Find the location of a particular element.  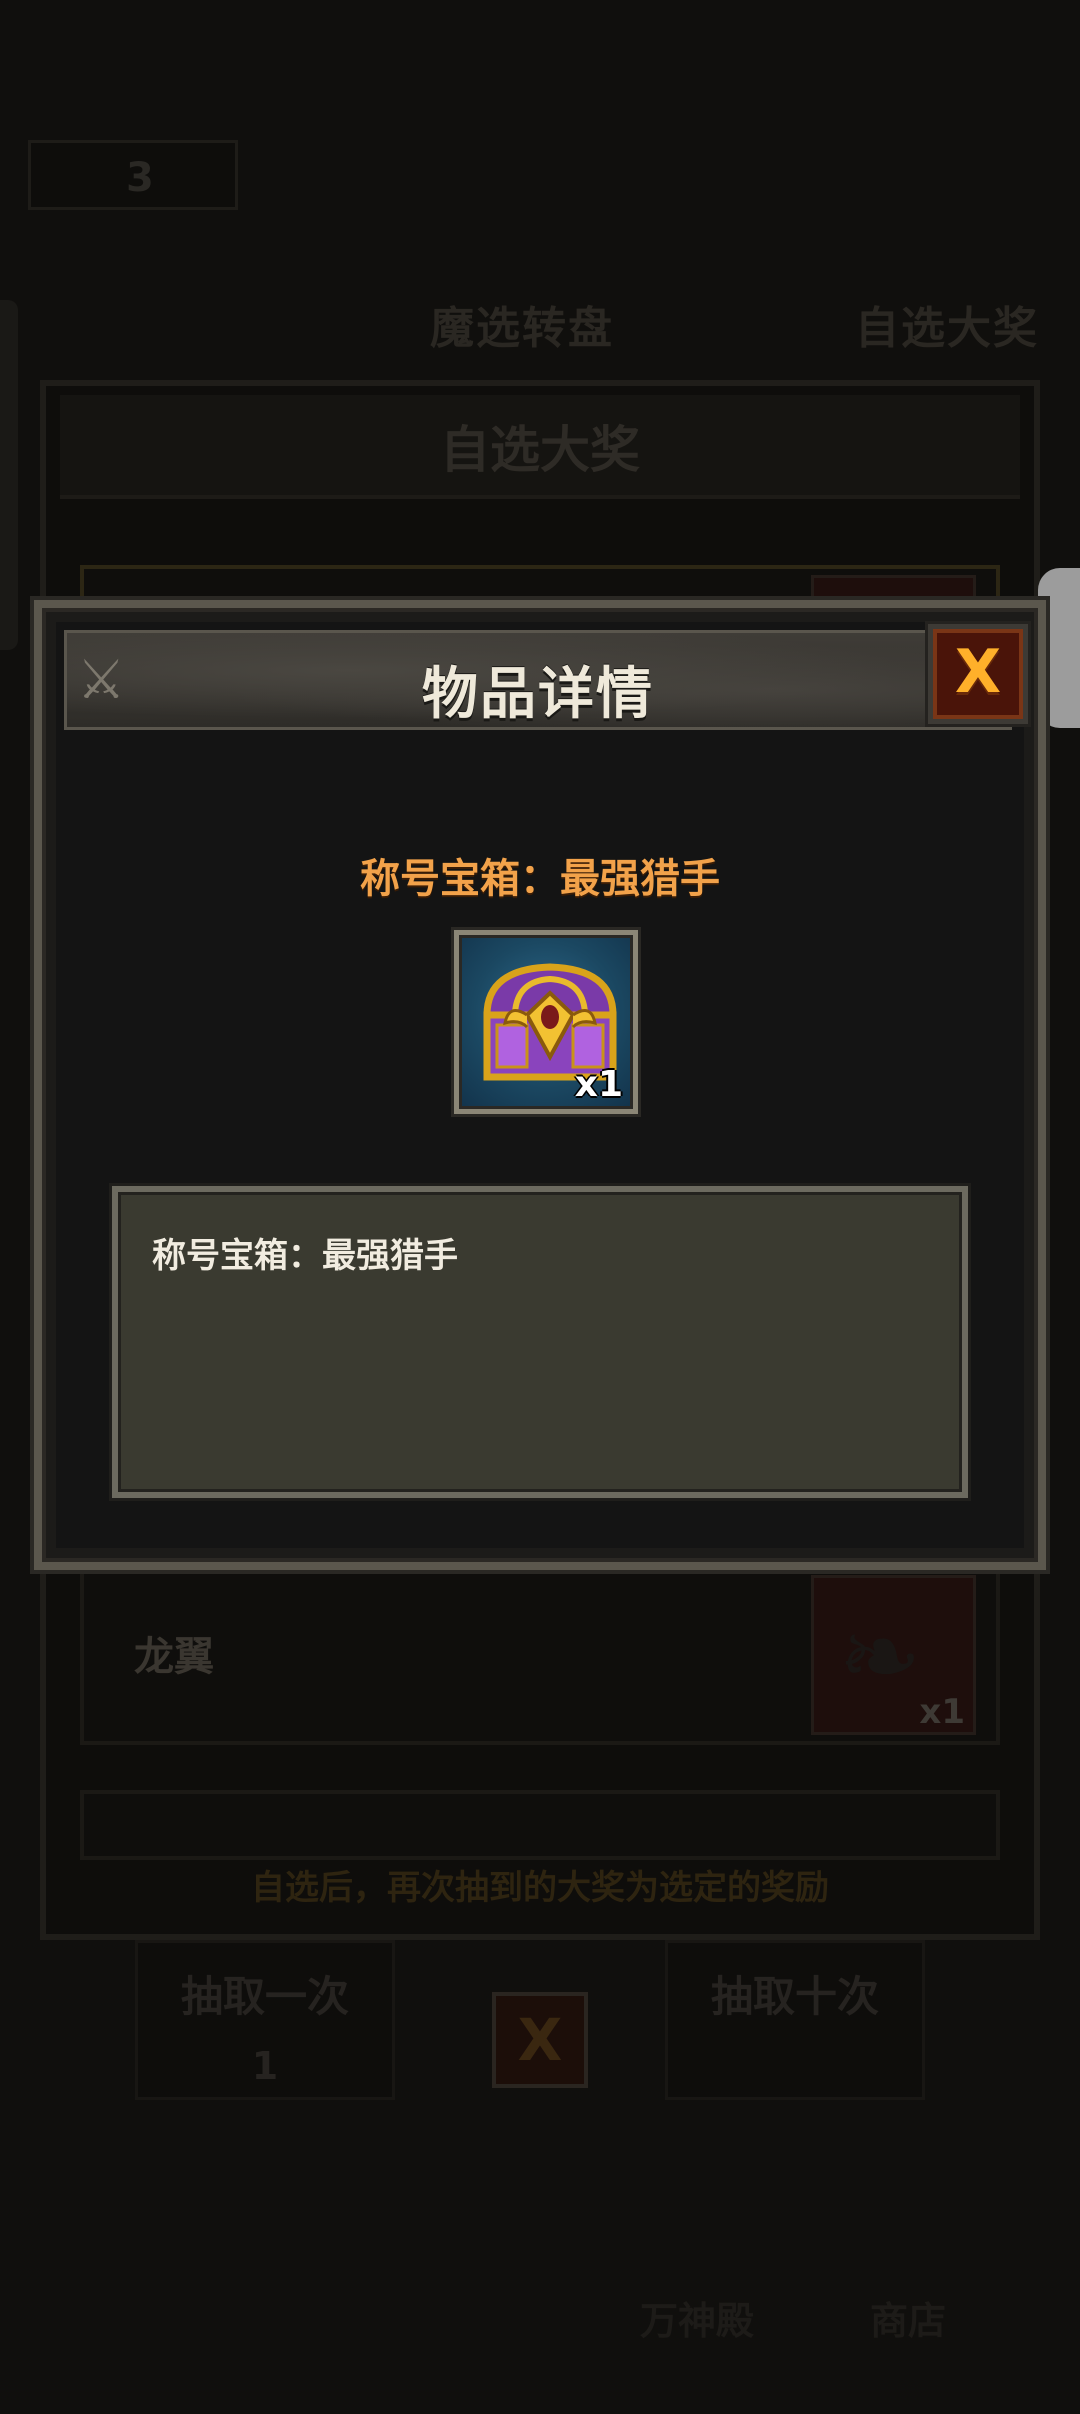

bg-tab-wheel: 魔选转盘 is located at coordinates (522, 328).